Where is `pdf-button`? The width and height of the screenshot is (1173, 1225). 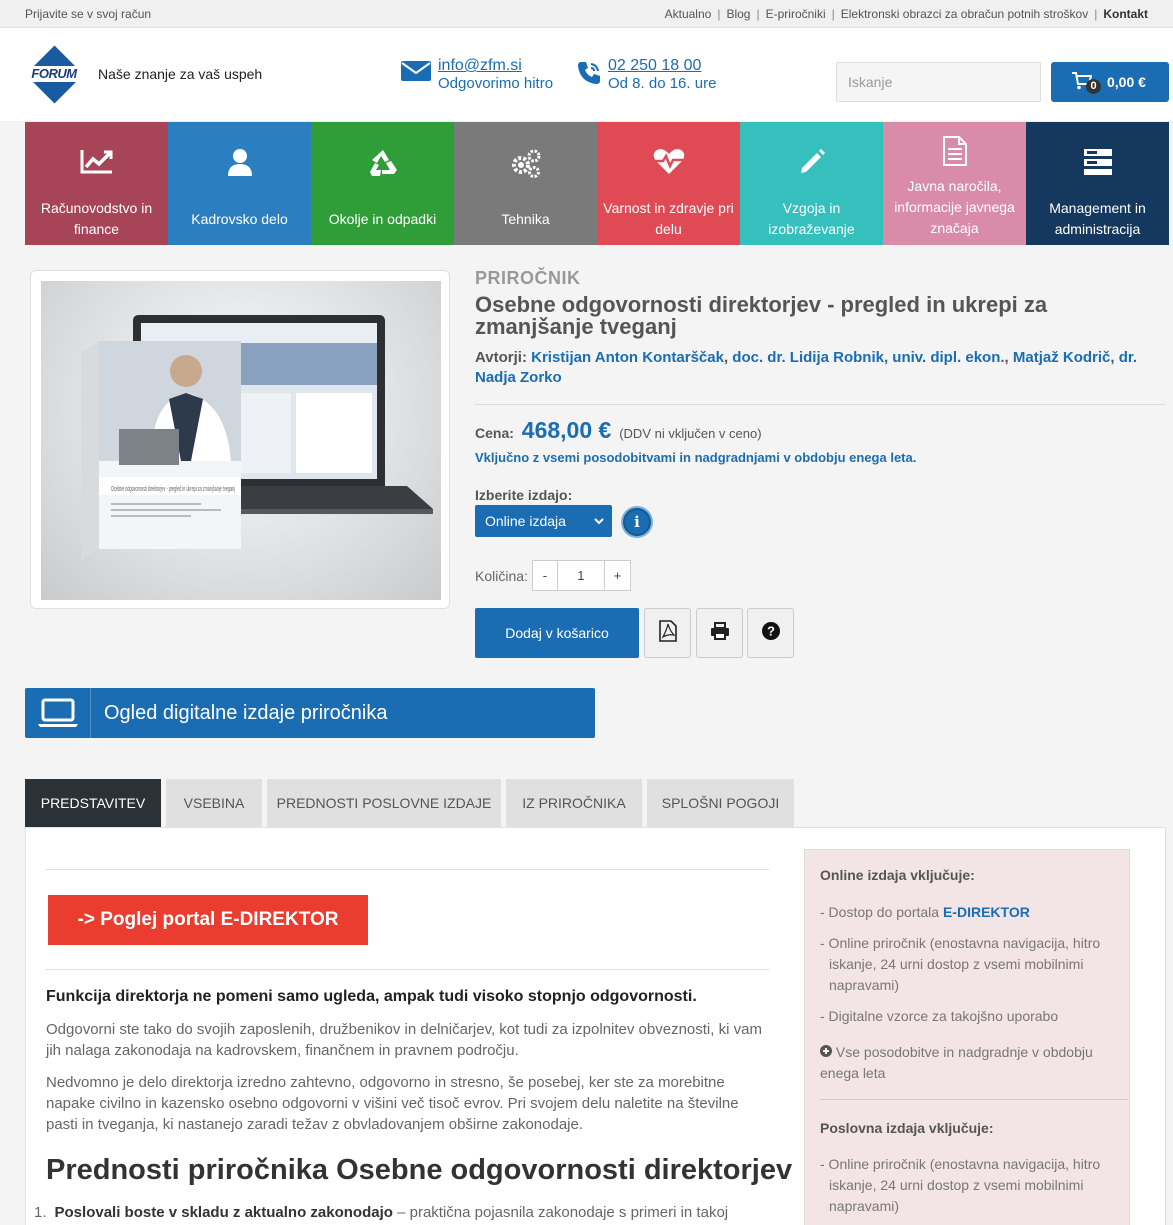
pdf-button is located at coordinates (667, 633).